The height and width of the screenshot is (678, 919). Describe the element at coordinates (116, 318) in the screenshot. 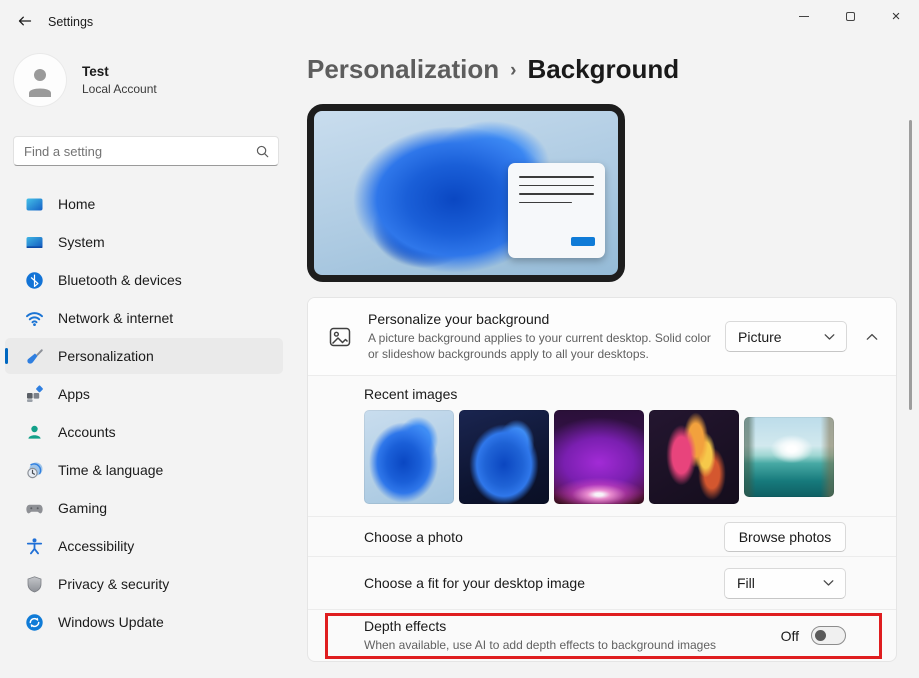

I see `sidebar-item-label: Network & internet` at that location.